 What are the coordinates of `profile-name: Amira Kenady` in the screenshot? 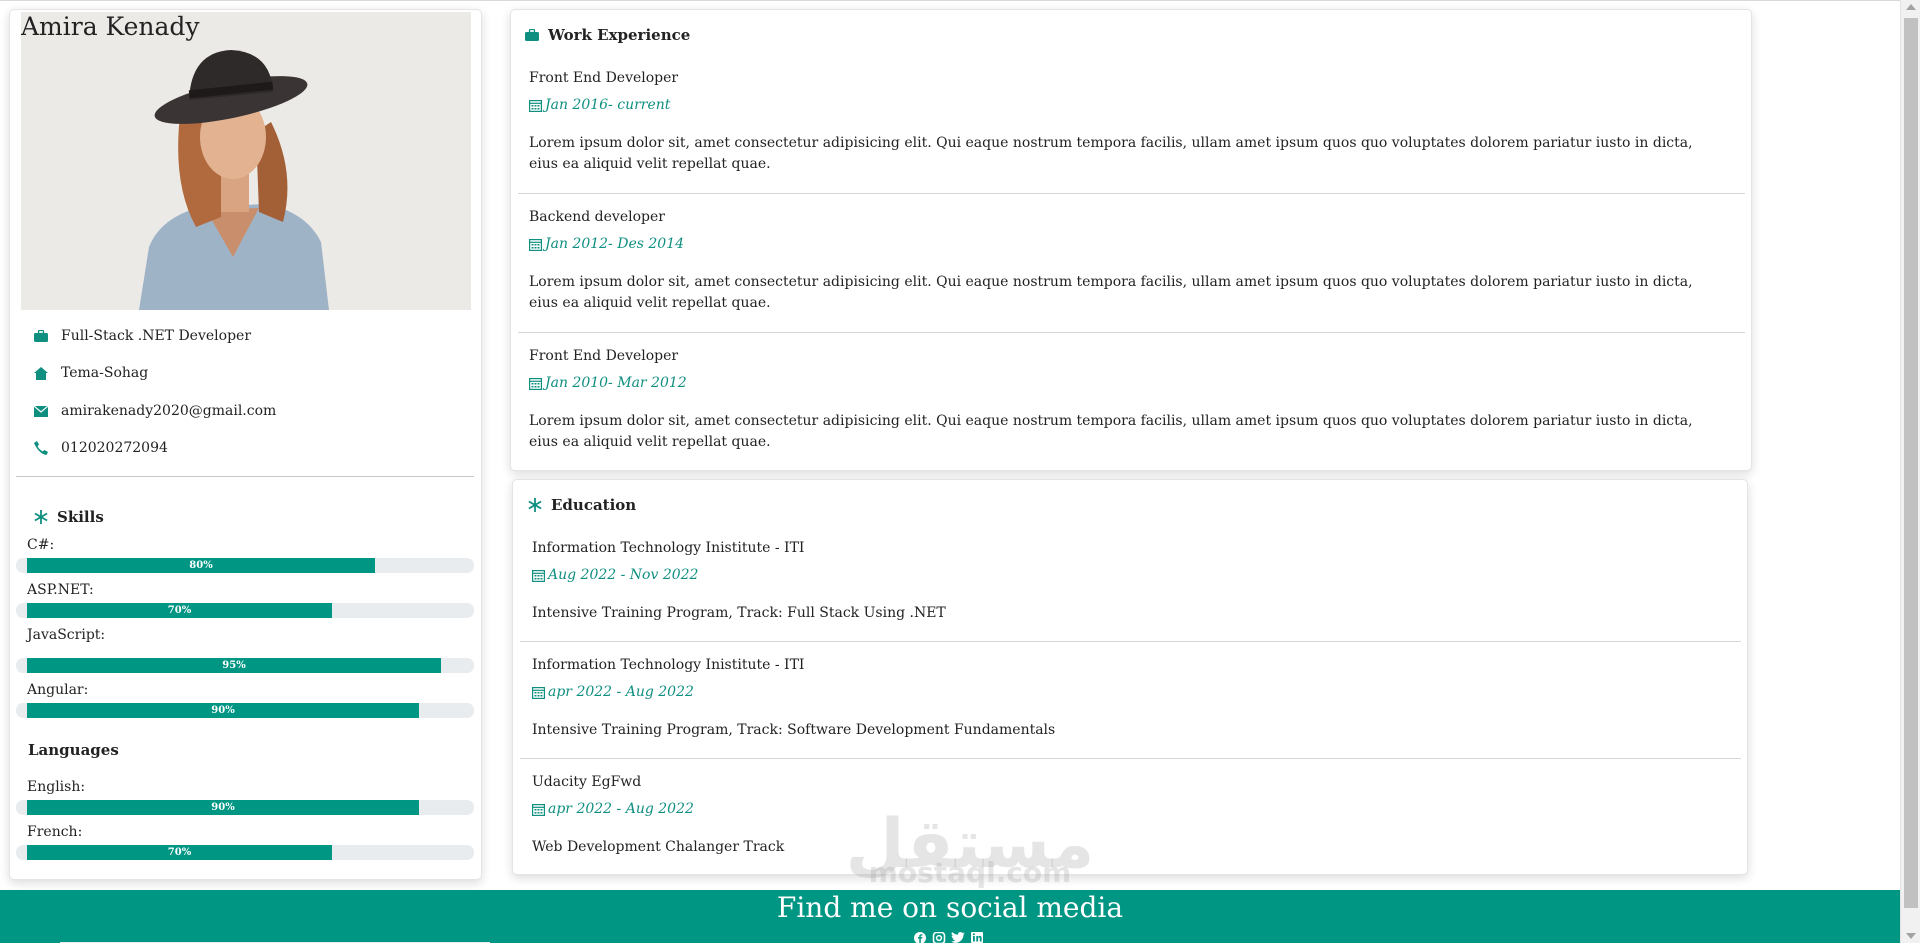 It's located at (110, 26).